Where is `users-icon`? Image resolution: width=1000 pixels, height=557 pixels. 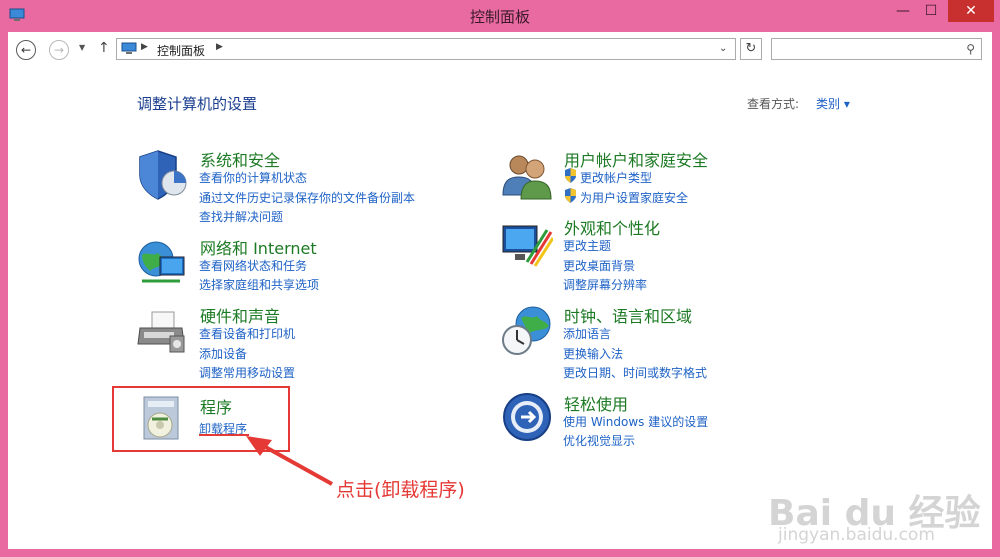 users-icon is located at coordinates (527, 177).